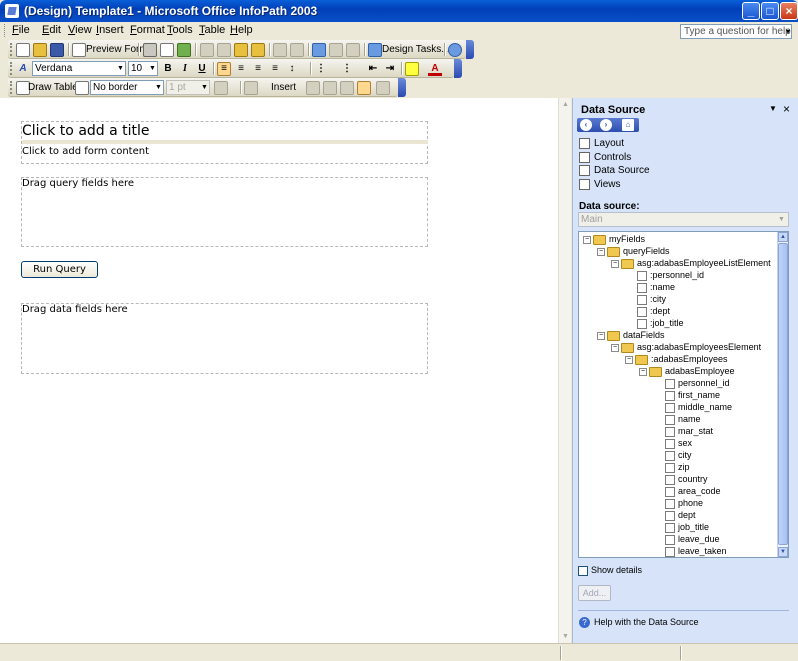 The height and width of the screenshot is (661, 798). Describe the element at coordinates (224, 50) in the screenshot. I see `copy-icon` at that location.